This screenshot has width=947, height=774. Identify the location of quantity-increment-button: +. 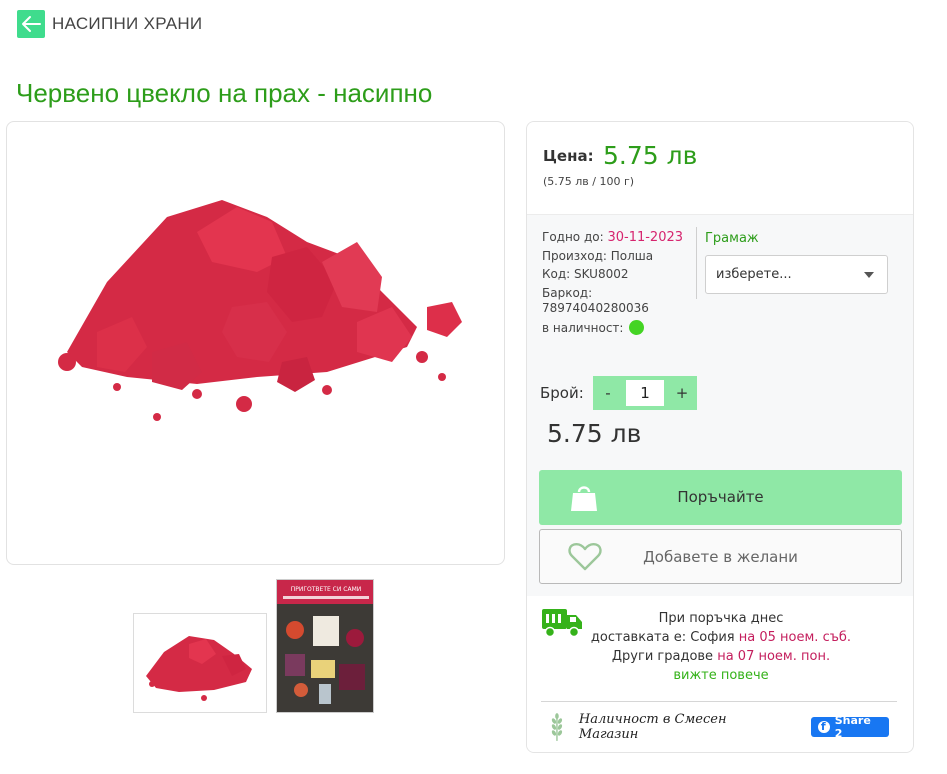
(682, 393).